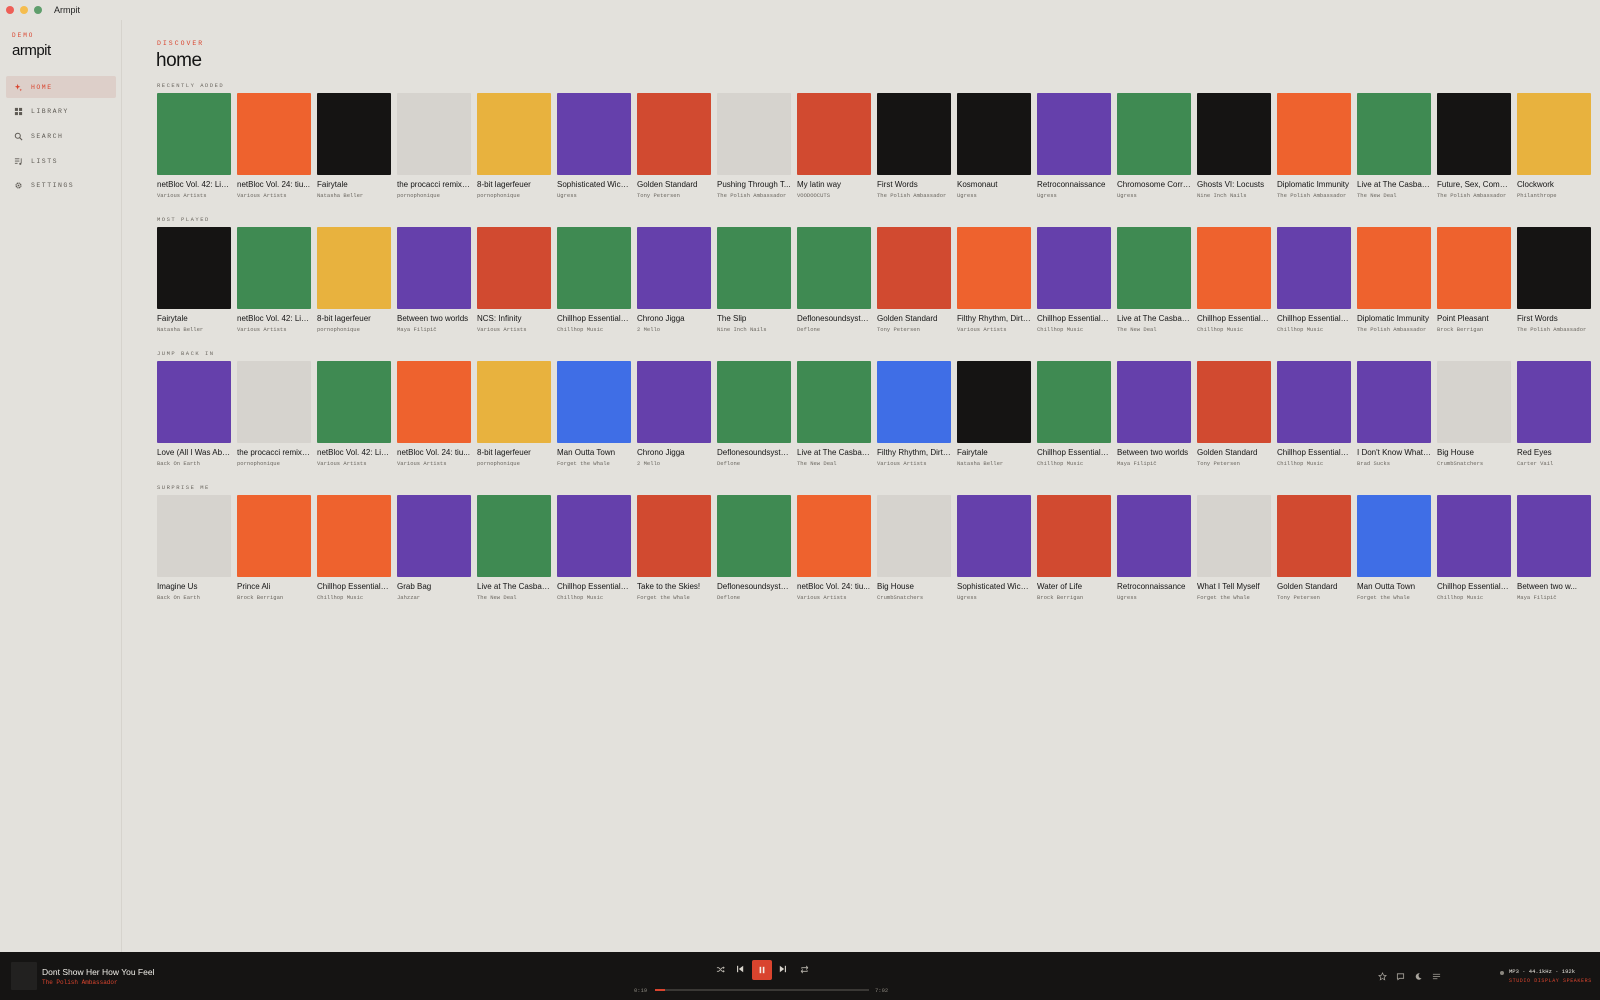 The height and width of the screenshot is (1000, 1600). What do you see at coordinates (994, 329) in the screenshot?
I see `album-artist: Various Artists` at bounding box center [994, 329].